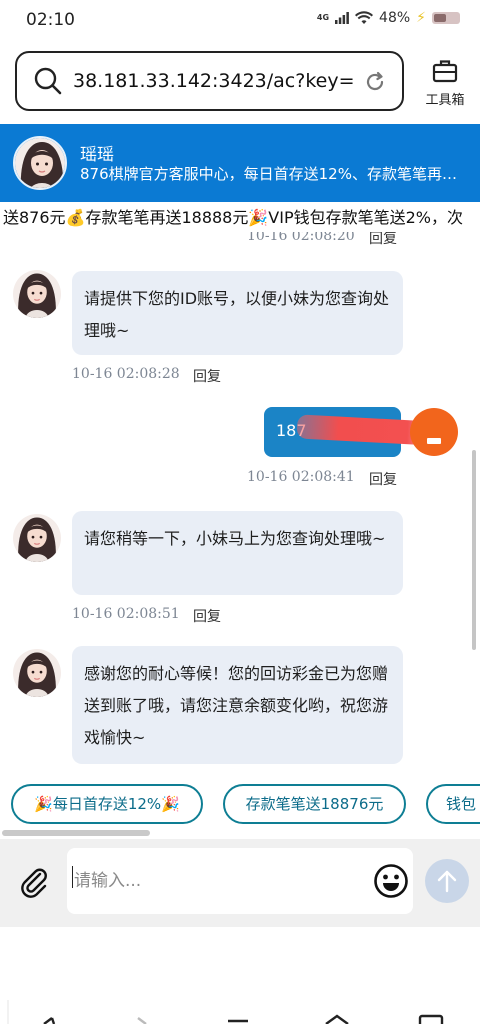  Describe the element at coordinates (421, 18) in the screenshot. I see `charging-icon: ⚡` at that location.